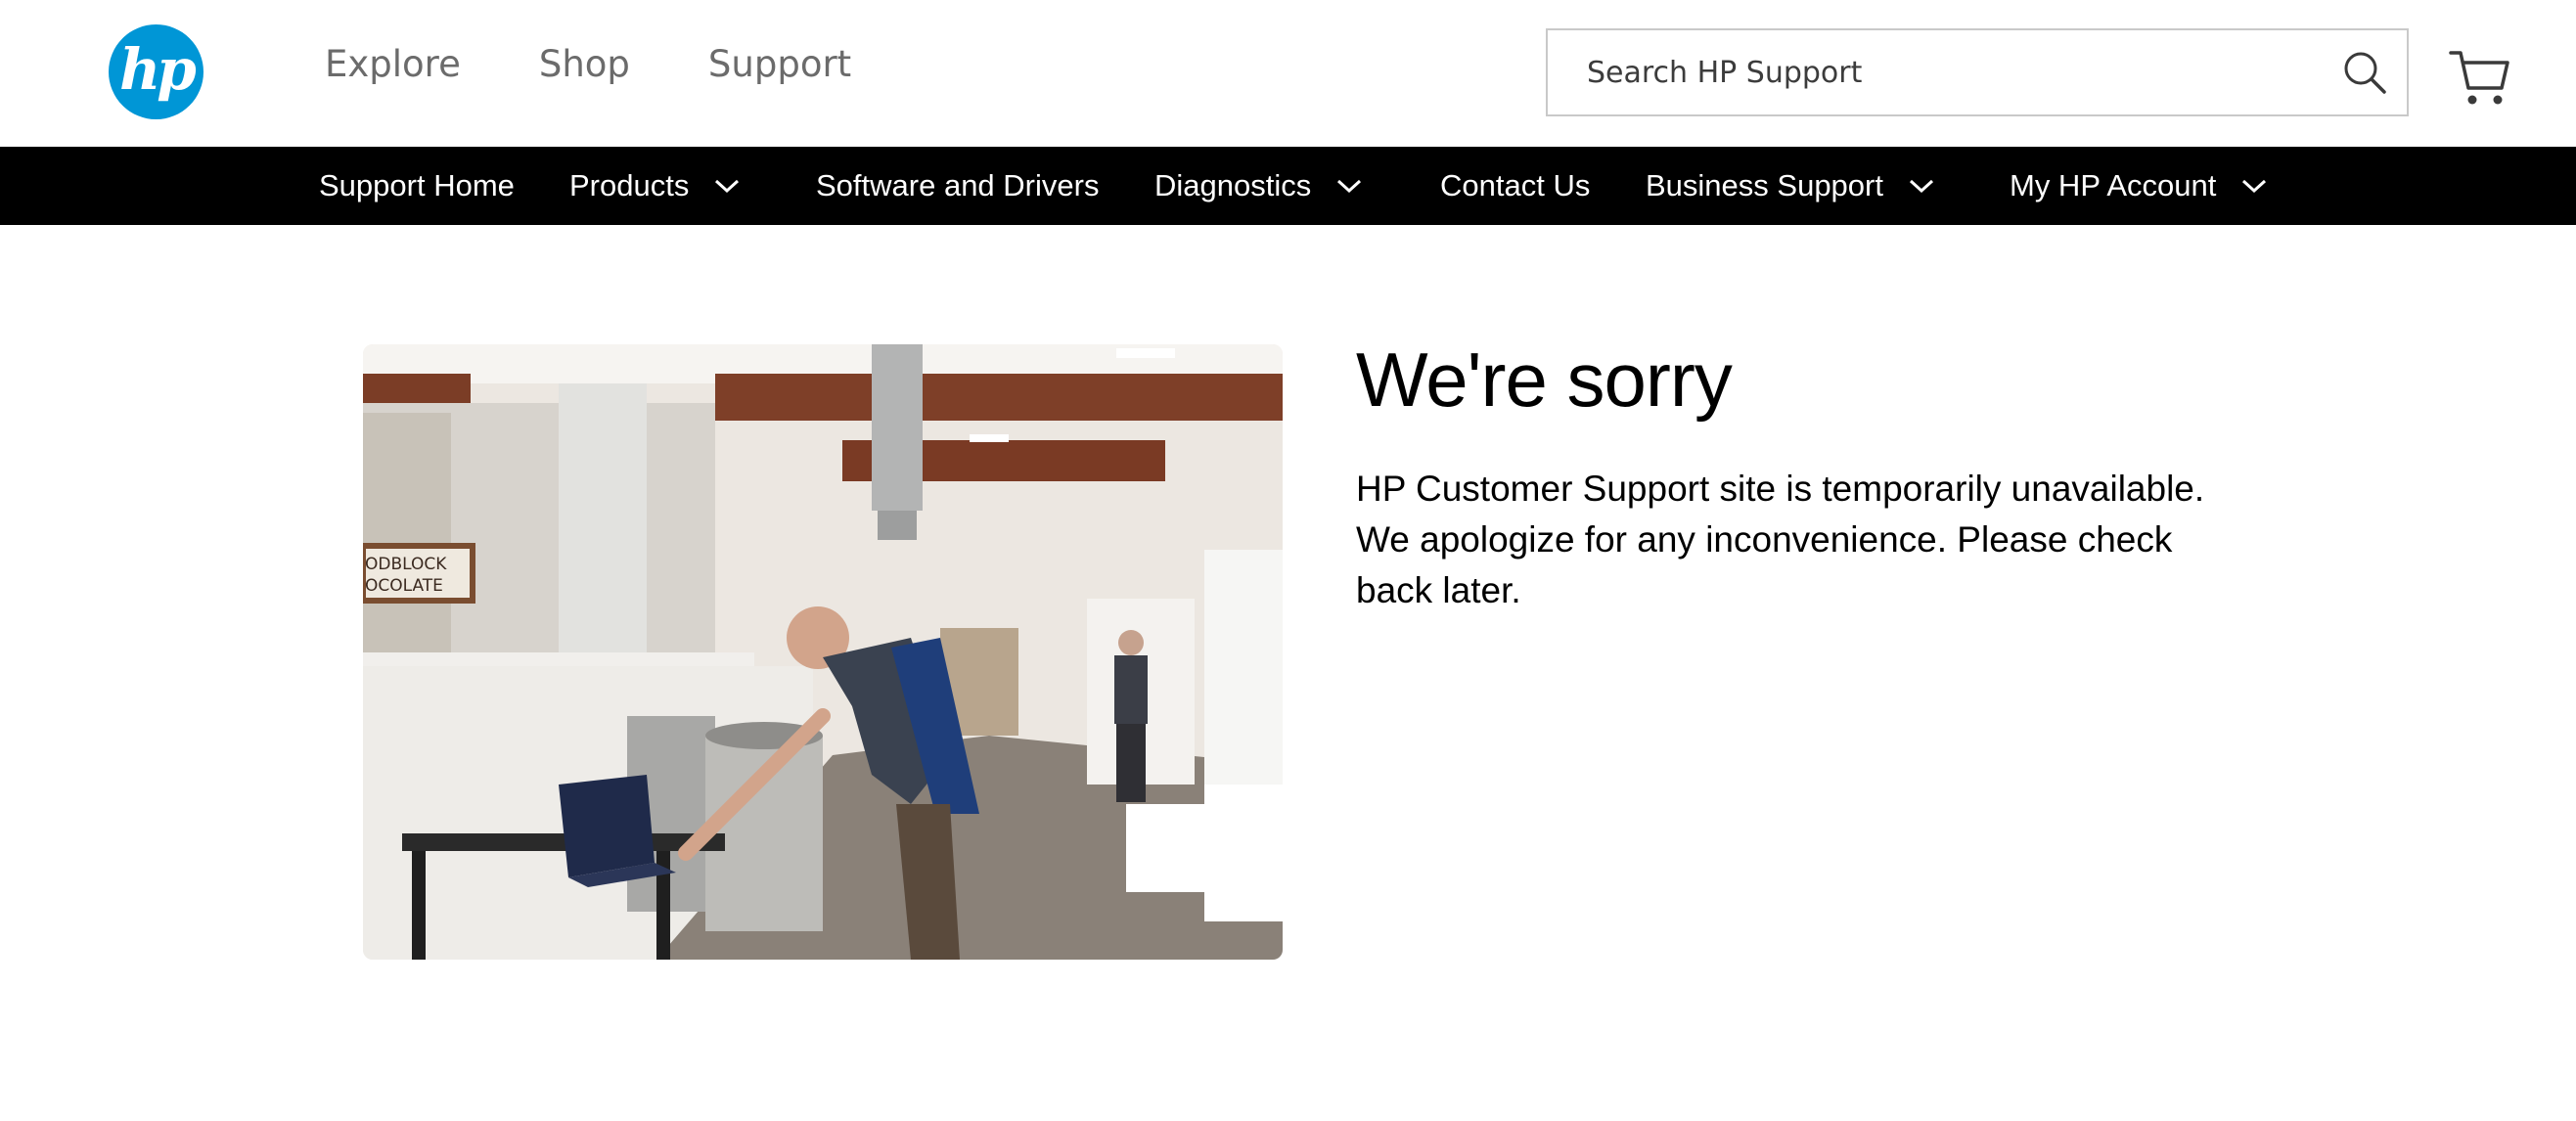 The image size is (2576, 1121). I want to click on subnav-products: Products, so click(654, 186).